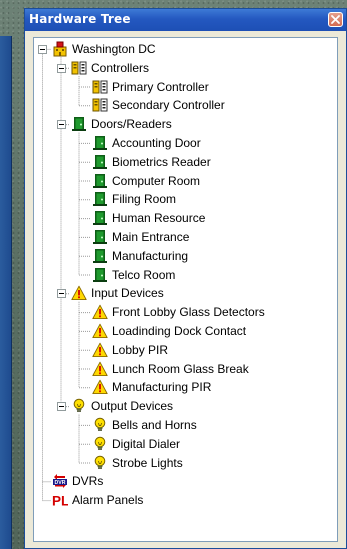 Image resolution: width=347 pixels, height=549 pixels. I want to click on expander-input-devices, so click(61, 294).